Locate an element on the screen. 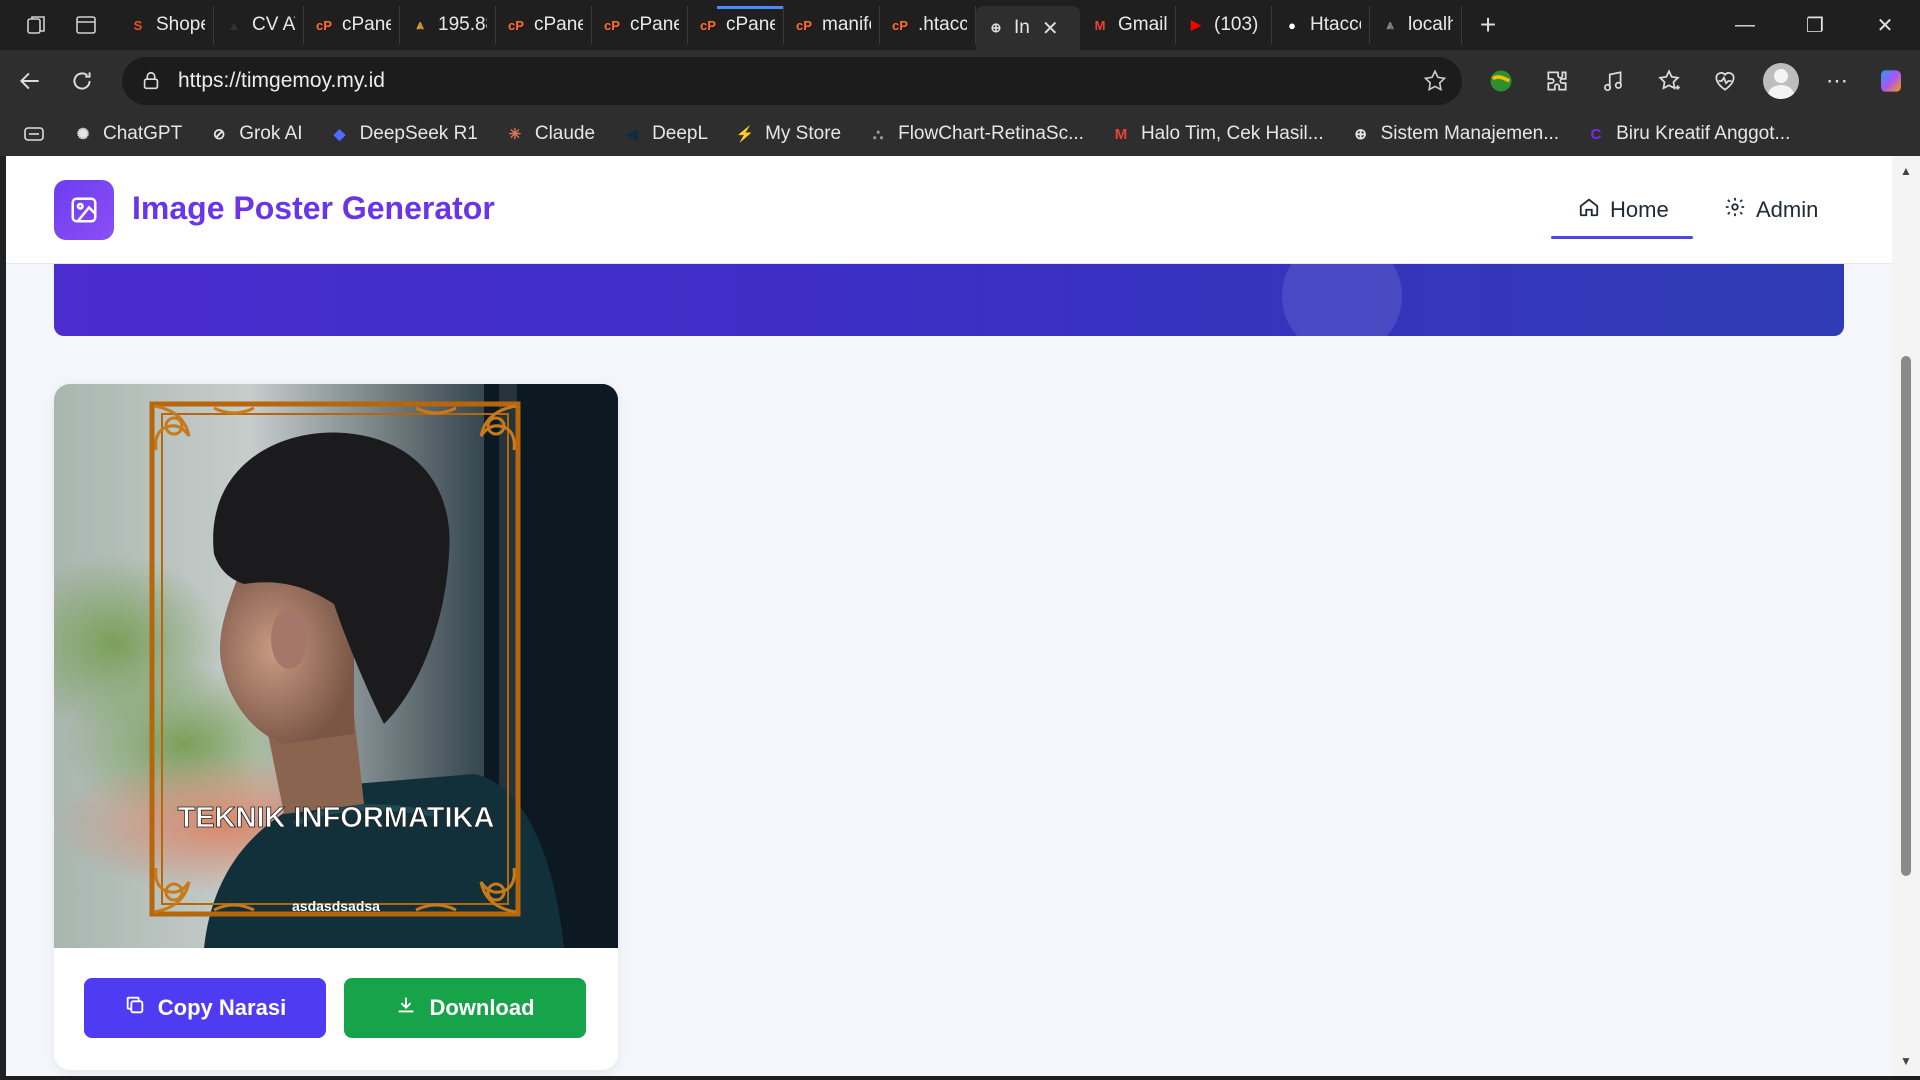  bookmark-label: Grok AI is located at coordinates (271, 133).